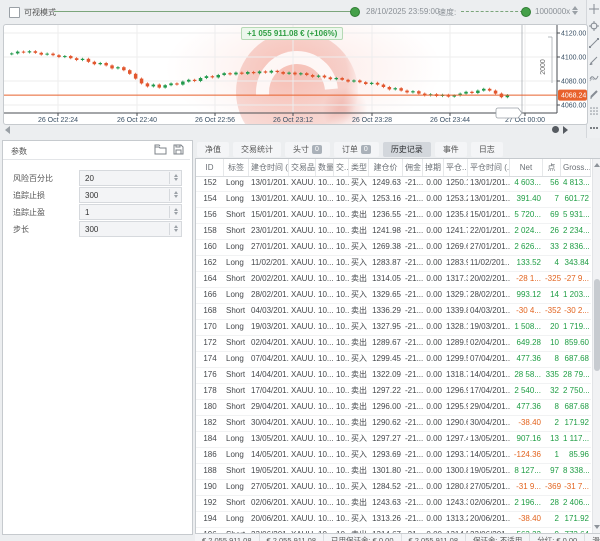 This screenshot has height=541, width=600. What do you see at coordinates (593, 8) in the screenshot?
I see `crosshair-icon` at bounding box center [593, 8].